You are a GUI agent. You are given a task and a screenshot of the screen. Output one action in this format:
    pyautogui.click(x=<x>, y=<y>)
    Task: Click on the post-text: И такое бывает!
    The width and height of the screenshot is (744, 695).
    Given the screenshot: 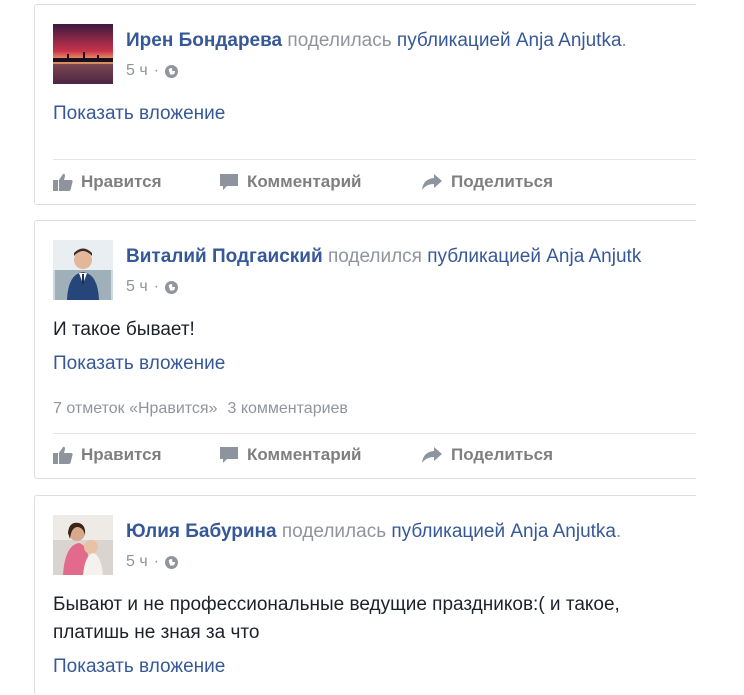 What is the action you would take?
    pyautogui.click(x=124, y=329)
    